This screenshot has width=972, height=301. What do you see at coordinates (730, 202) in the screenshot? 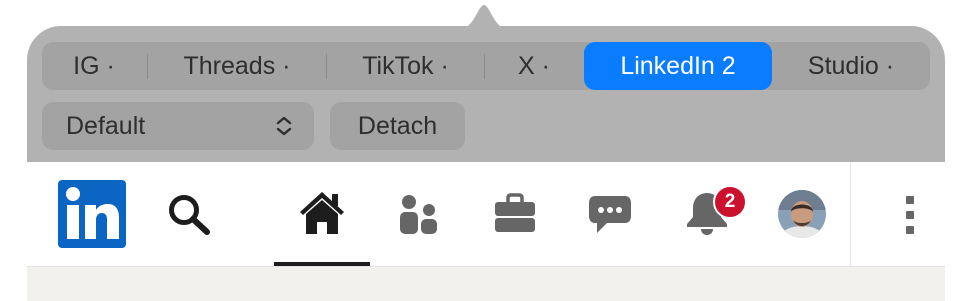
I see `notification-count-badge: 2` at bounding box center [730, 202].